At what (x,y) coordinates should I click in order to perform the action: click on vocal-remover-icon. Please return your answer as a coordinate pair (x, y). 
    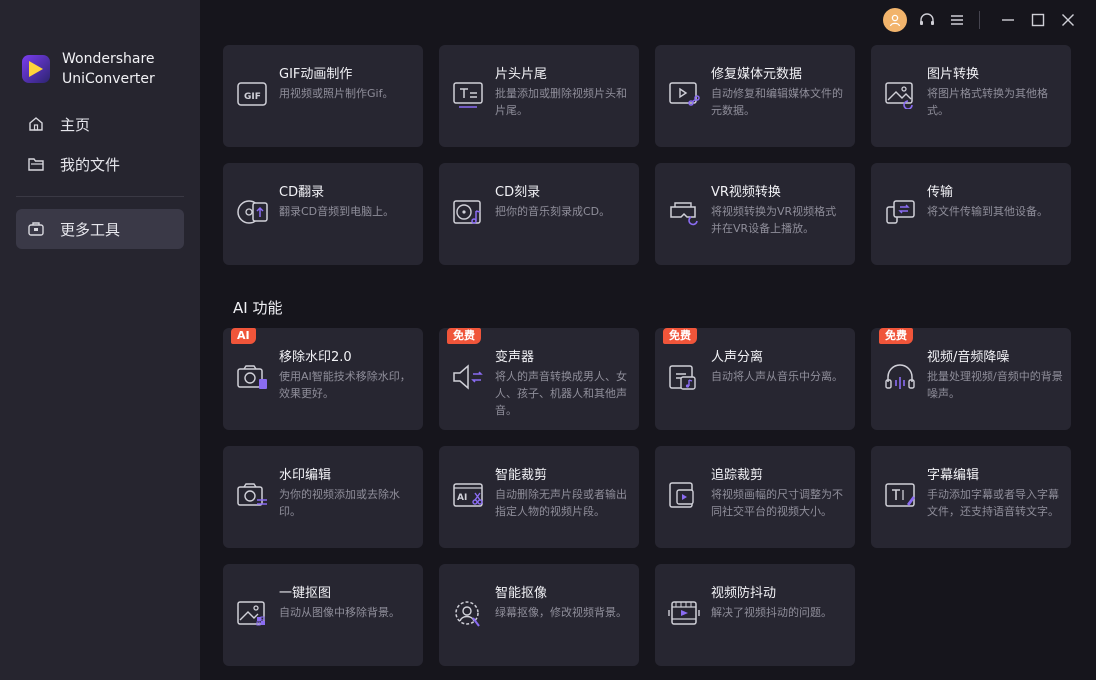
    Looking at the image, I should click on (682, 377).